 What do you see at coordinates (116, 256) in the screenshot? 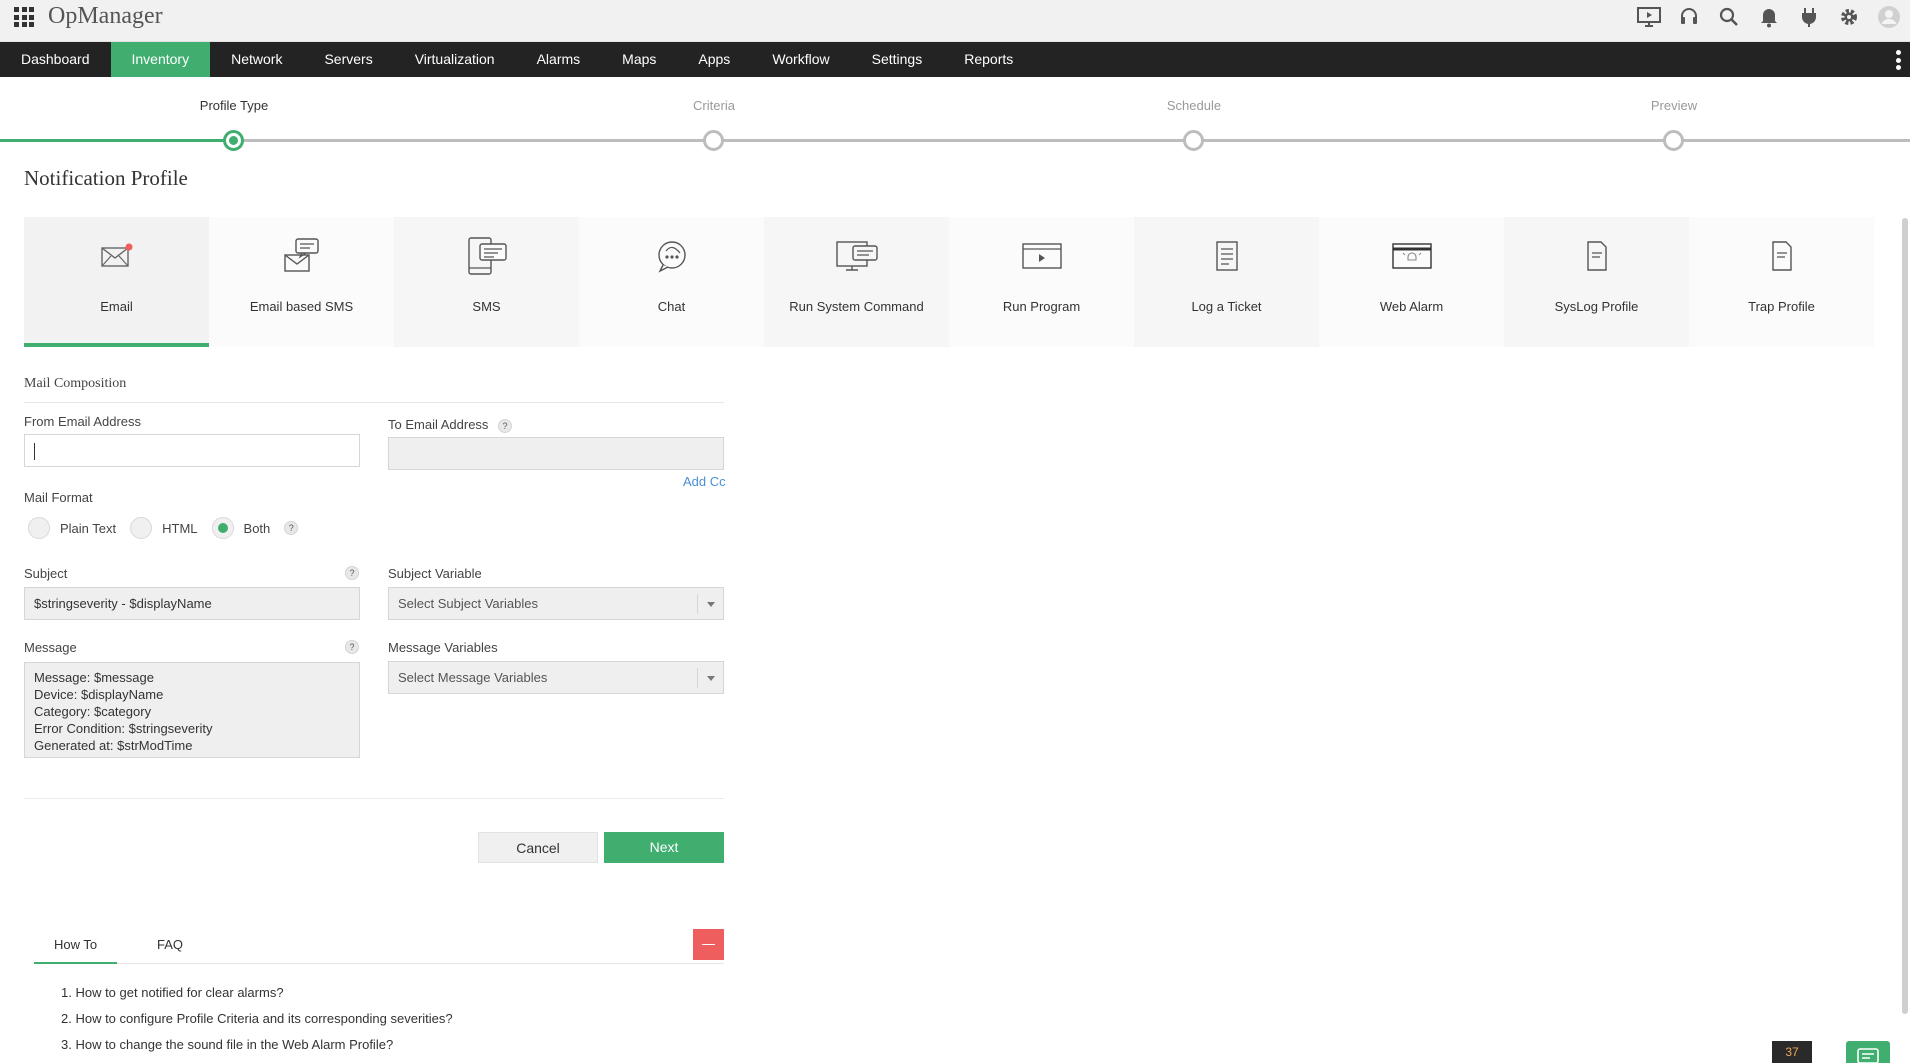
I see `email-icon` at bounding box center [116, 256].